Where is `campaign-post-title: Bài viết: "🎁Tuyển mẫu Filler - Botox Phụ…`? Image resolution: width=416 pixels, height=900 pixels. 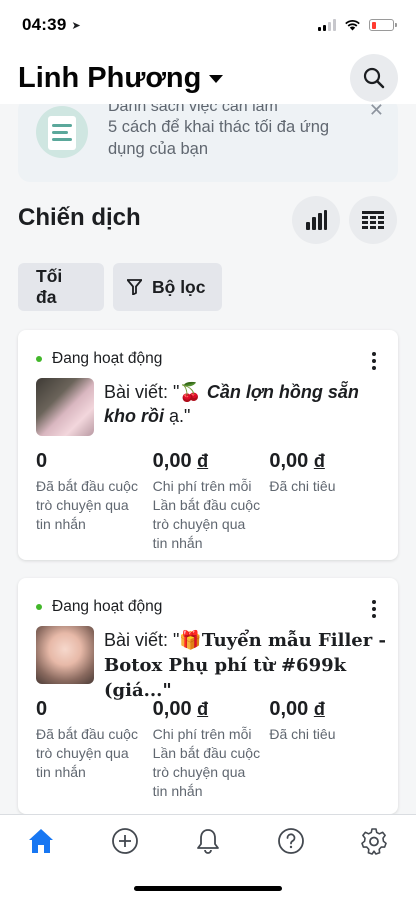
campaign-post-title: Bài viết: "🎁Tuyển mẫu Filler - Botox Phụ… is located at coordinates (245, 665).